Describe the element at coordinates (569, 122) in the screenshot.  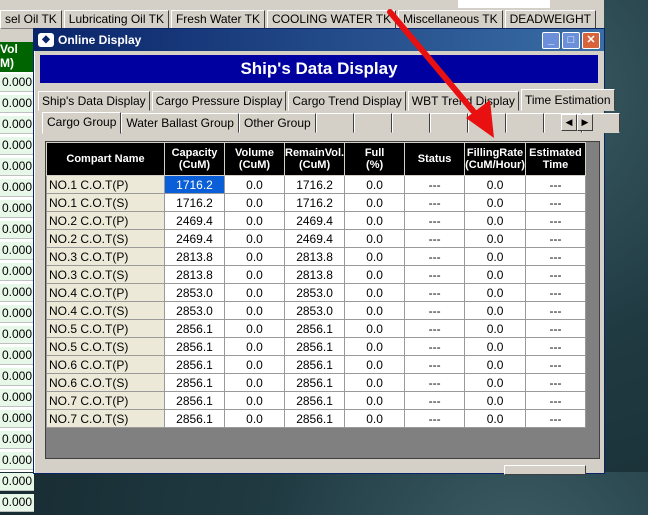
I see `tab-scroll-left-icon: ◀` at that location.